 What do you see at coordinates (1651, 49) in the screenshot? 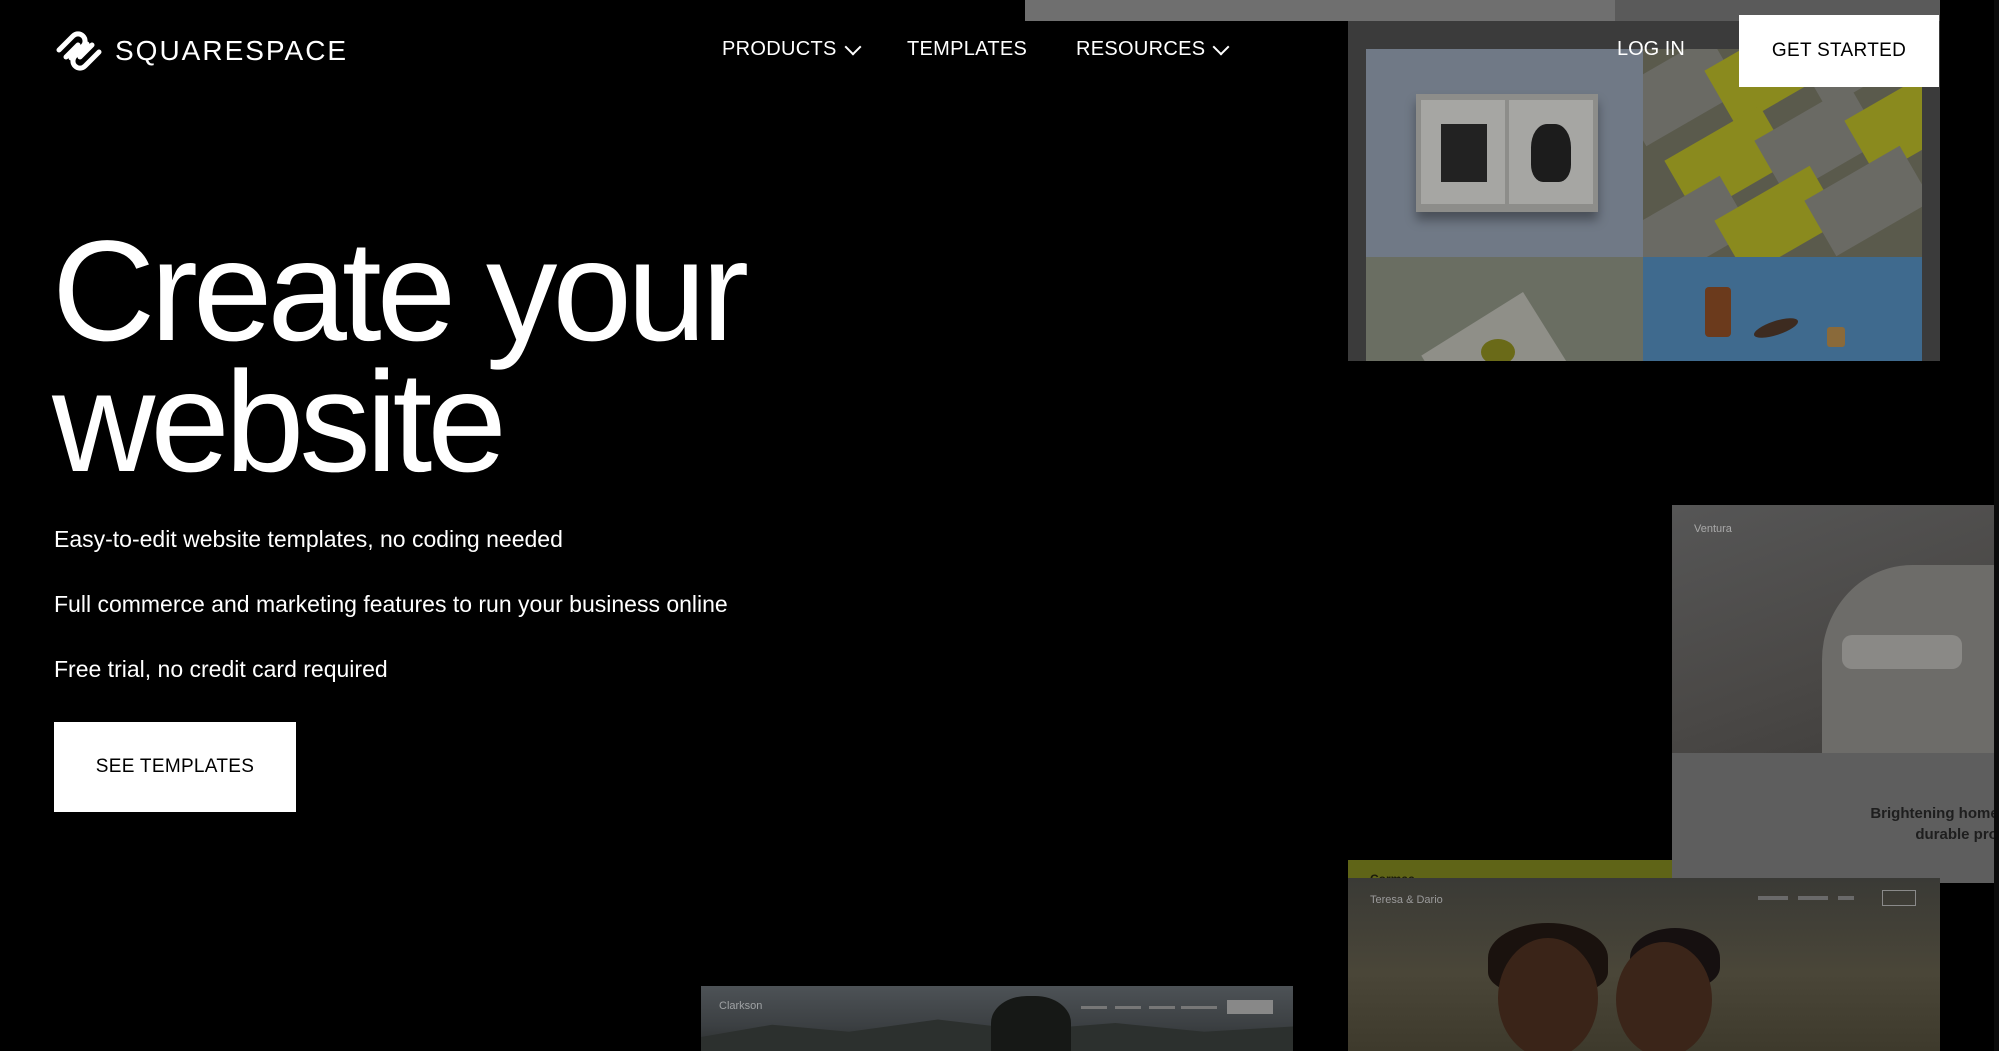
I see `login-link: LOG IN` at bounding box center [1651, 49].